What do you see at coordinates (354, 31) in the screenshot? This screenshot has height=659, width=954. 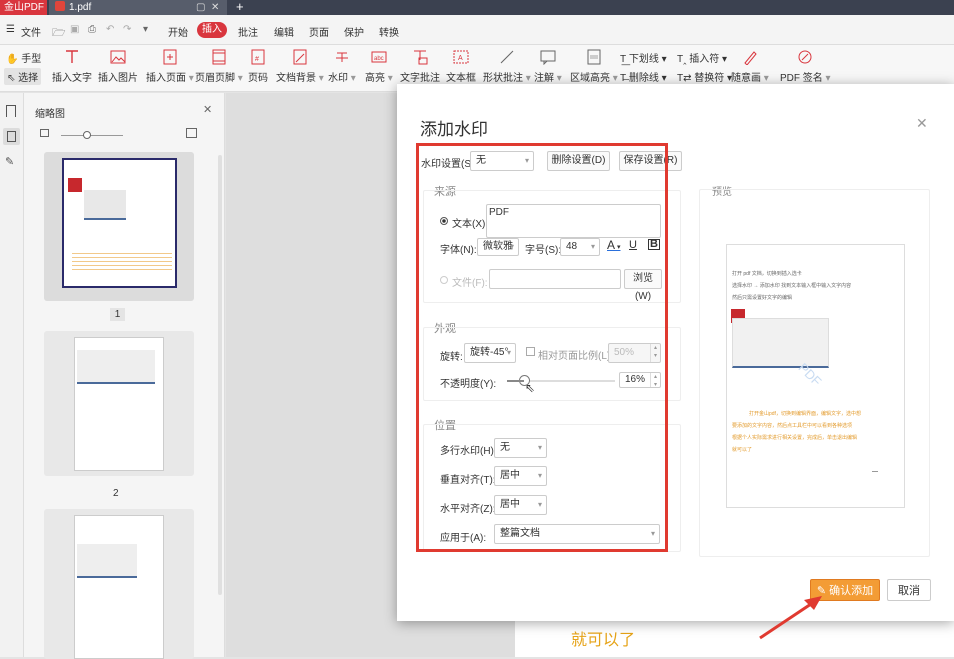 I see `menu-protect: 保护` at bounding box center [354, 31].